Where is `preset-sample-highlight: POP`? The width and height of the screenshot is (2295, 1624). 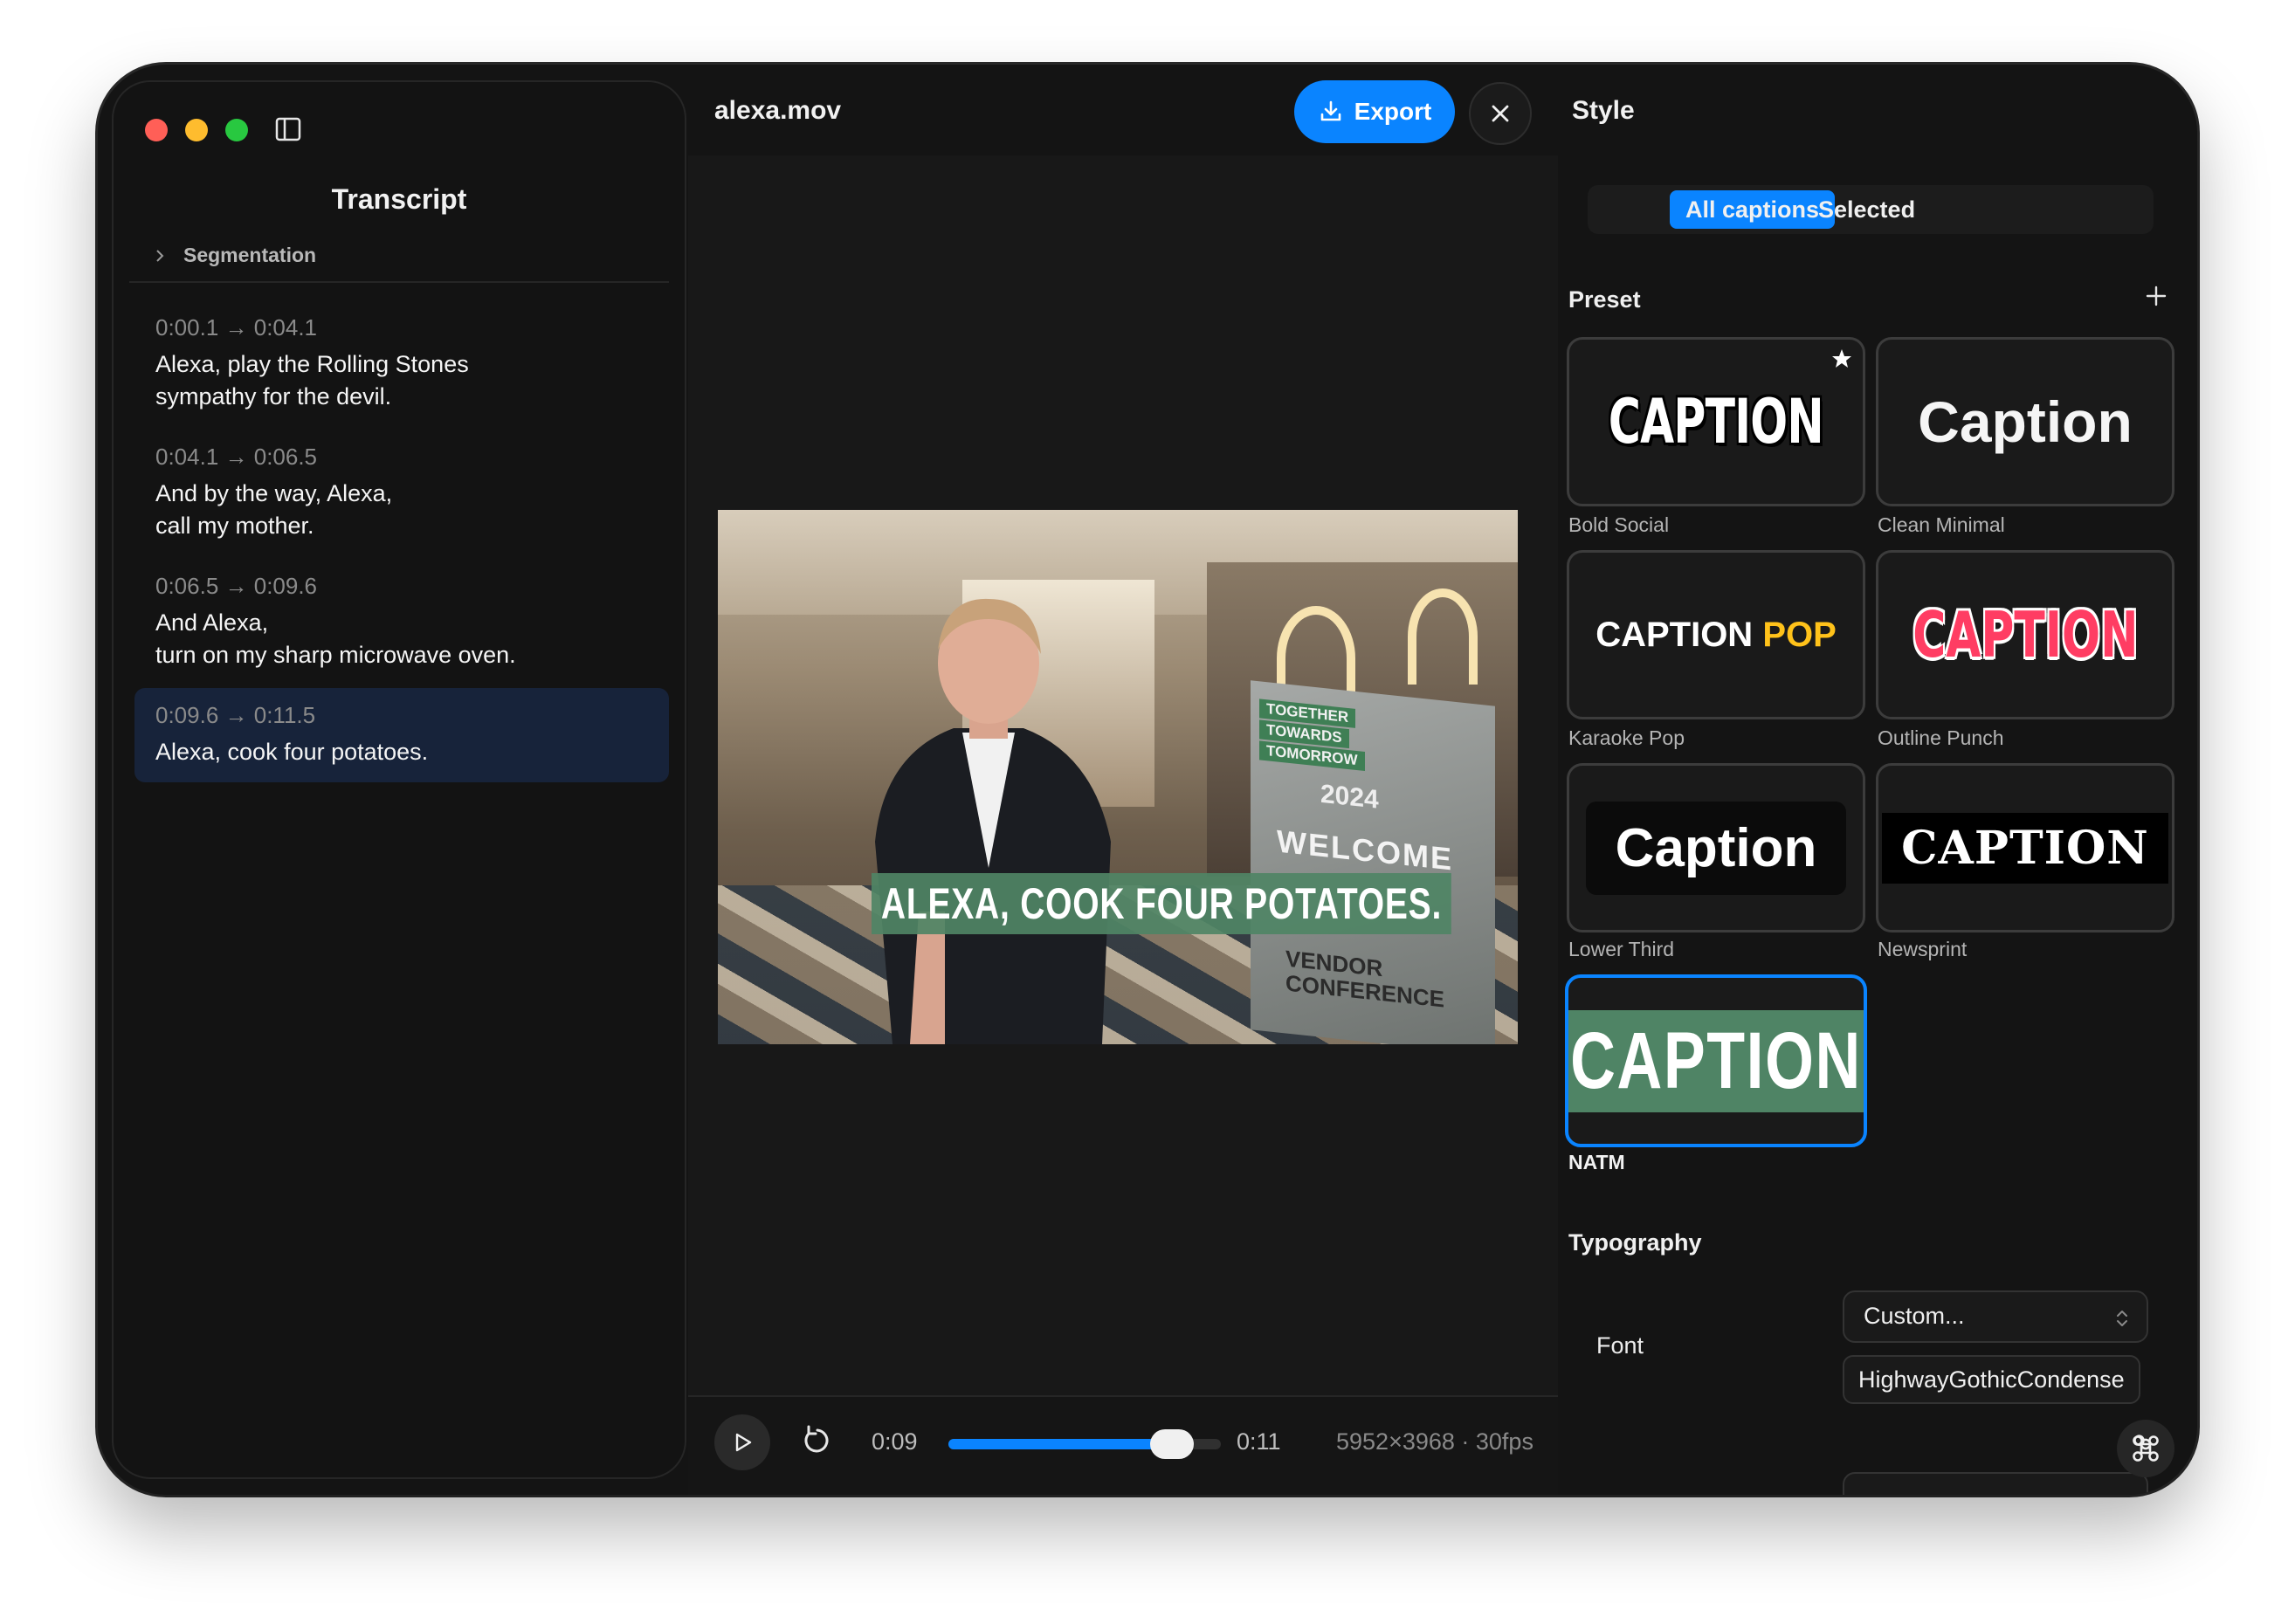 preset-sample-highlight: POP is located at coordinates (1799, 634).